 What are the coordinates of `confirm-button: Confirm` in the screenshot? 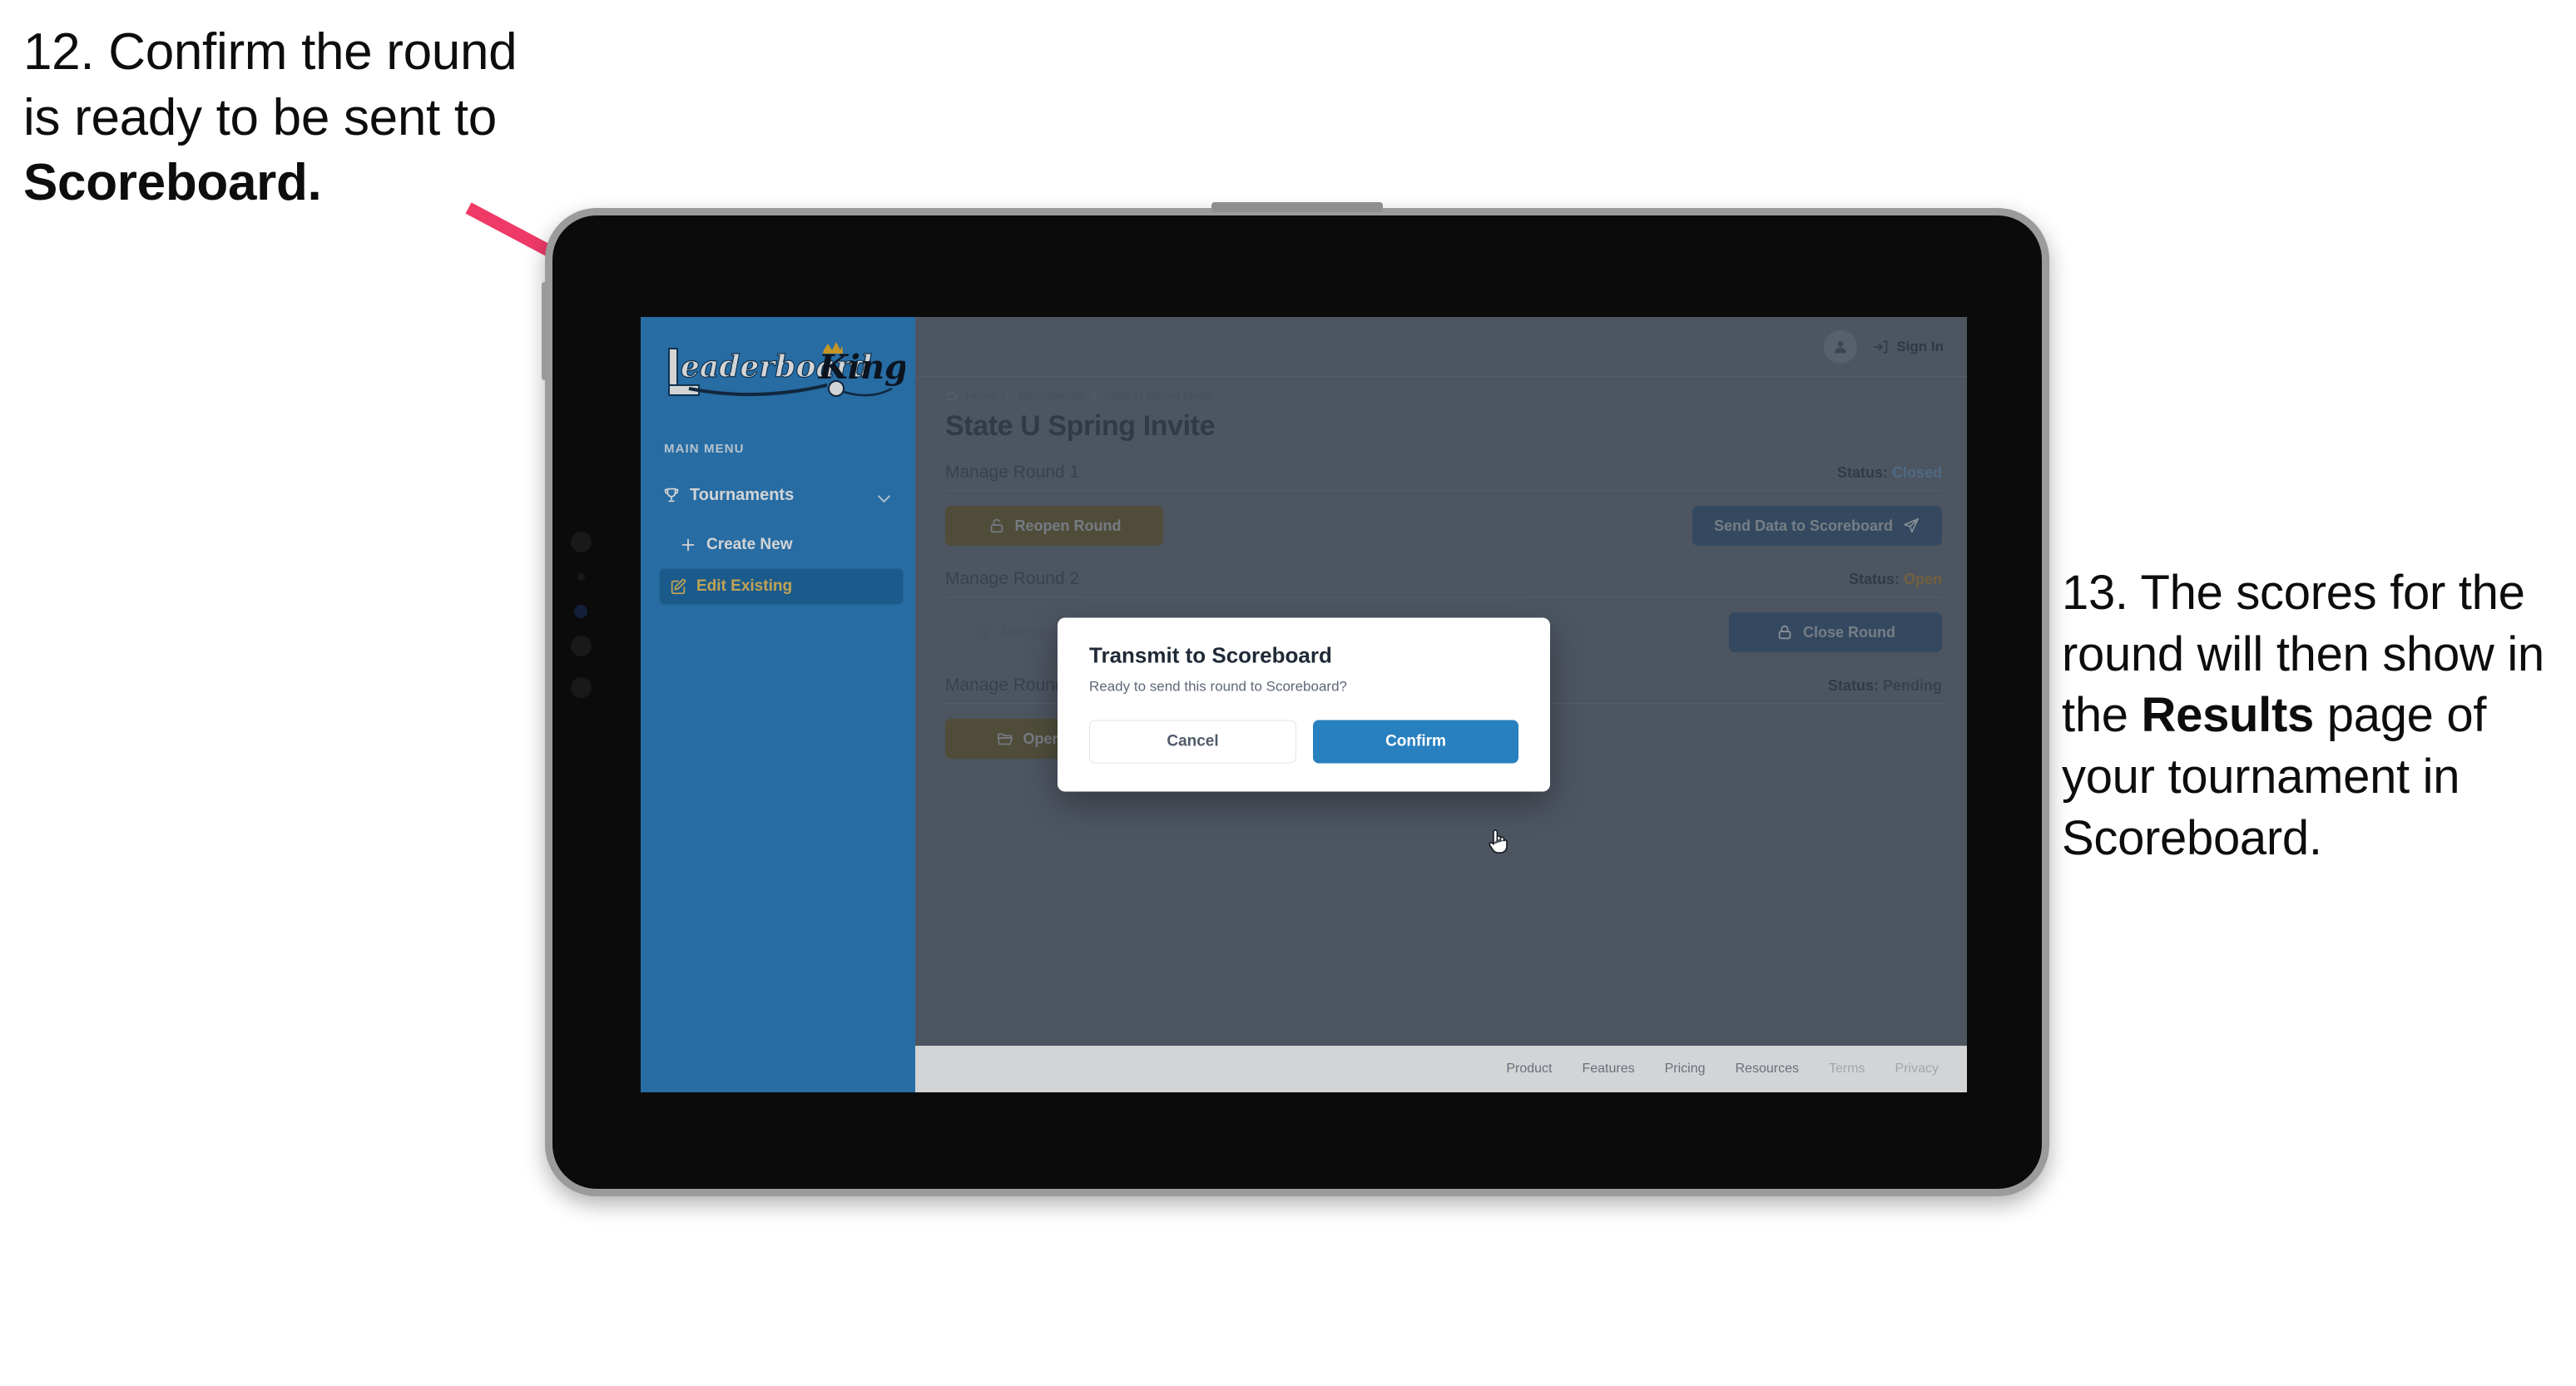 It's located at (1415, 742).